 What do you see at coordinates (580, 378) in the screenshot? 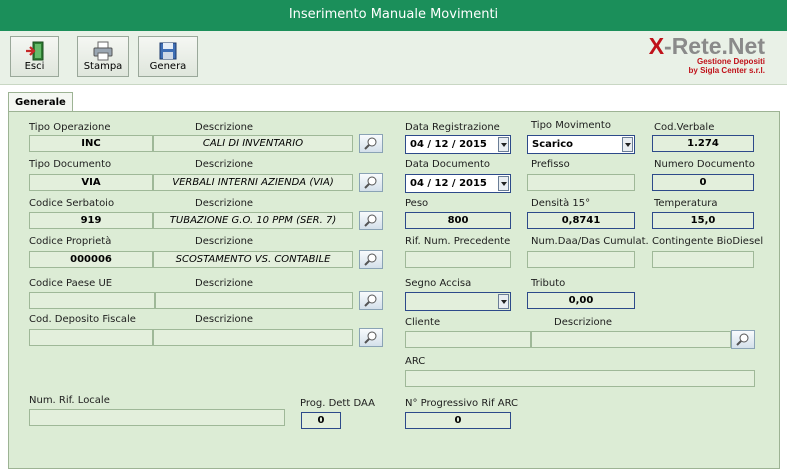
I see `arc-field` at bounding box center [580, 378].